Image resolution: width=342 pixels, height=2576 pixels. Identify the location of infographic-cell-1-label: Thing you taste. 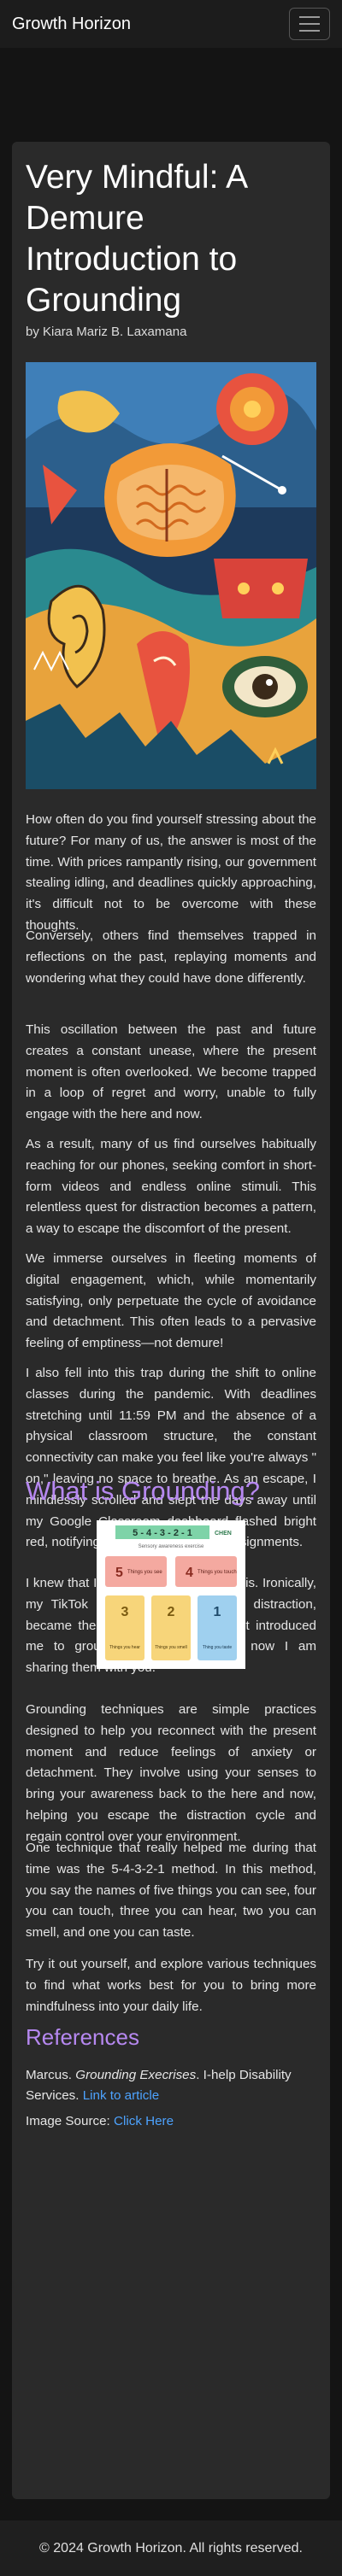
(217, 1647).